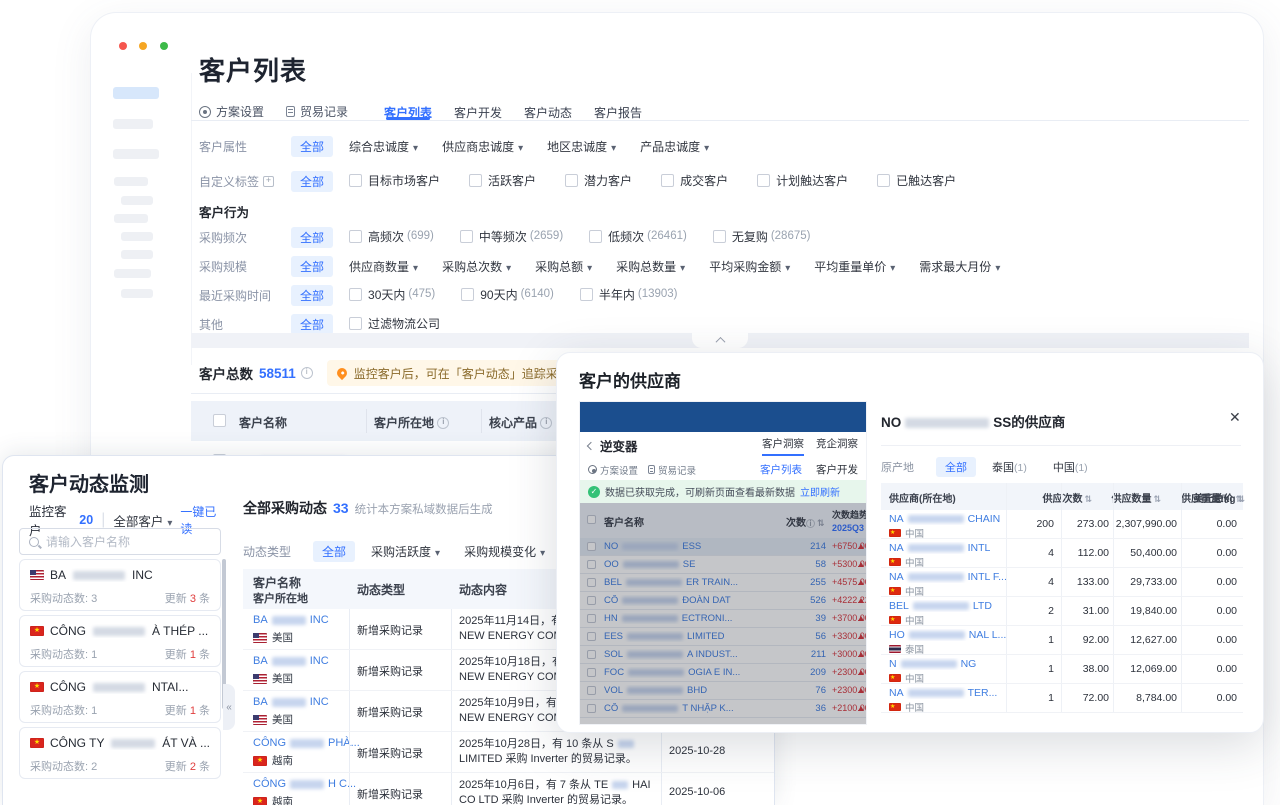  What do you see at coordinates (723, 547) in the screenshot?
I see `app-customer-row: NOESS 214 +6750.00%` at bounding box center [723, 547].